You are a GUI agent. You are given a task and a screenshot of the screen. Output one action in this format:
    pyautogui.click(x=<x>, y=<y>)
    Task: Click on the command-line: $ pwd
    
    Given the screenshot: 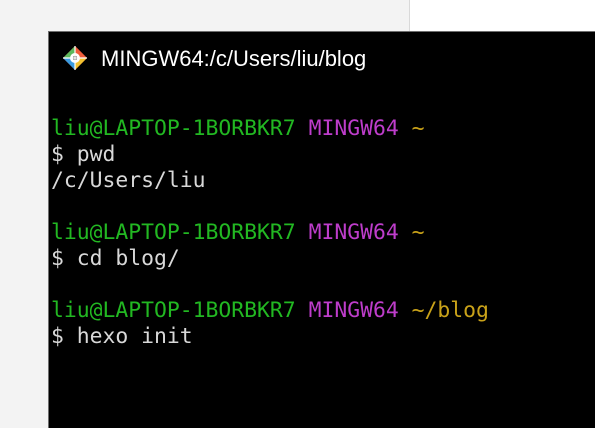 What is the action you would take?
    pyautogui.click(x=83, y=154)
    